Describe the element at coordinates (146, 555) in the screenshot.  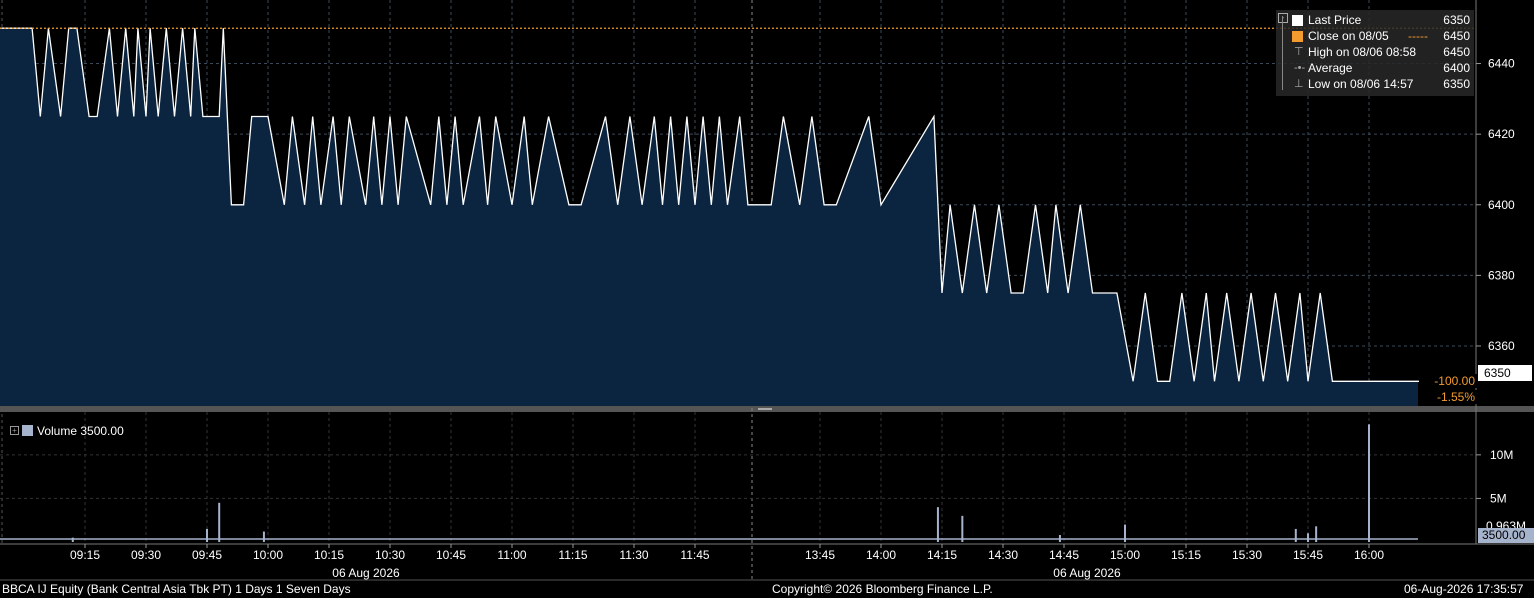
I see `x-tick-label: 09:30` at that location.